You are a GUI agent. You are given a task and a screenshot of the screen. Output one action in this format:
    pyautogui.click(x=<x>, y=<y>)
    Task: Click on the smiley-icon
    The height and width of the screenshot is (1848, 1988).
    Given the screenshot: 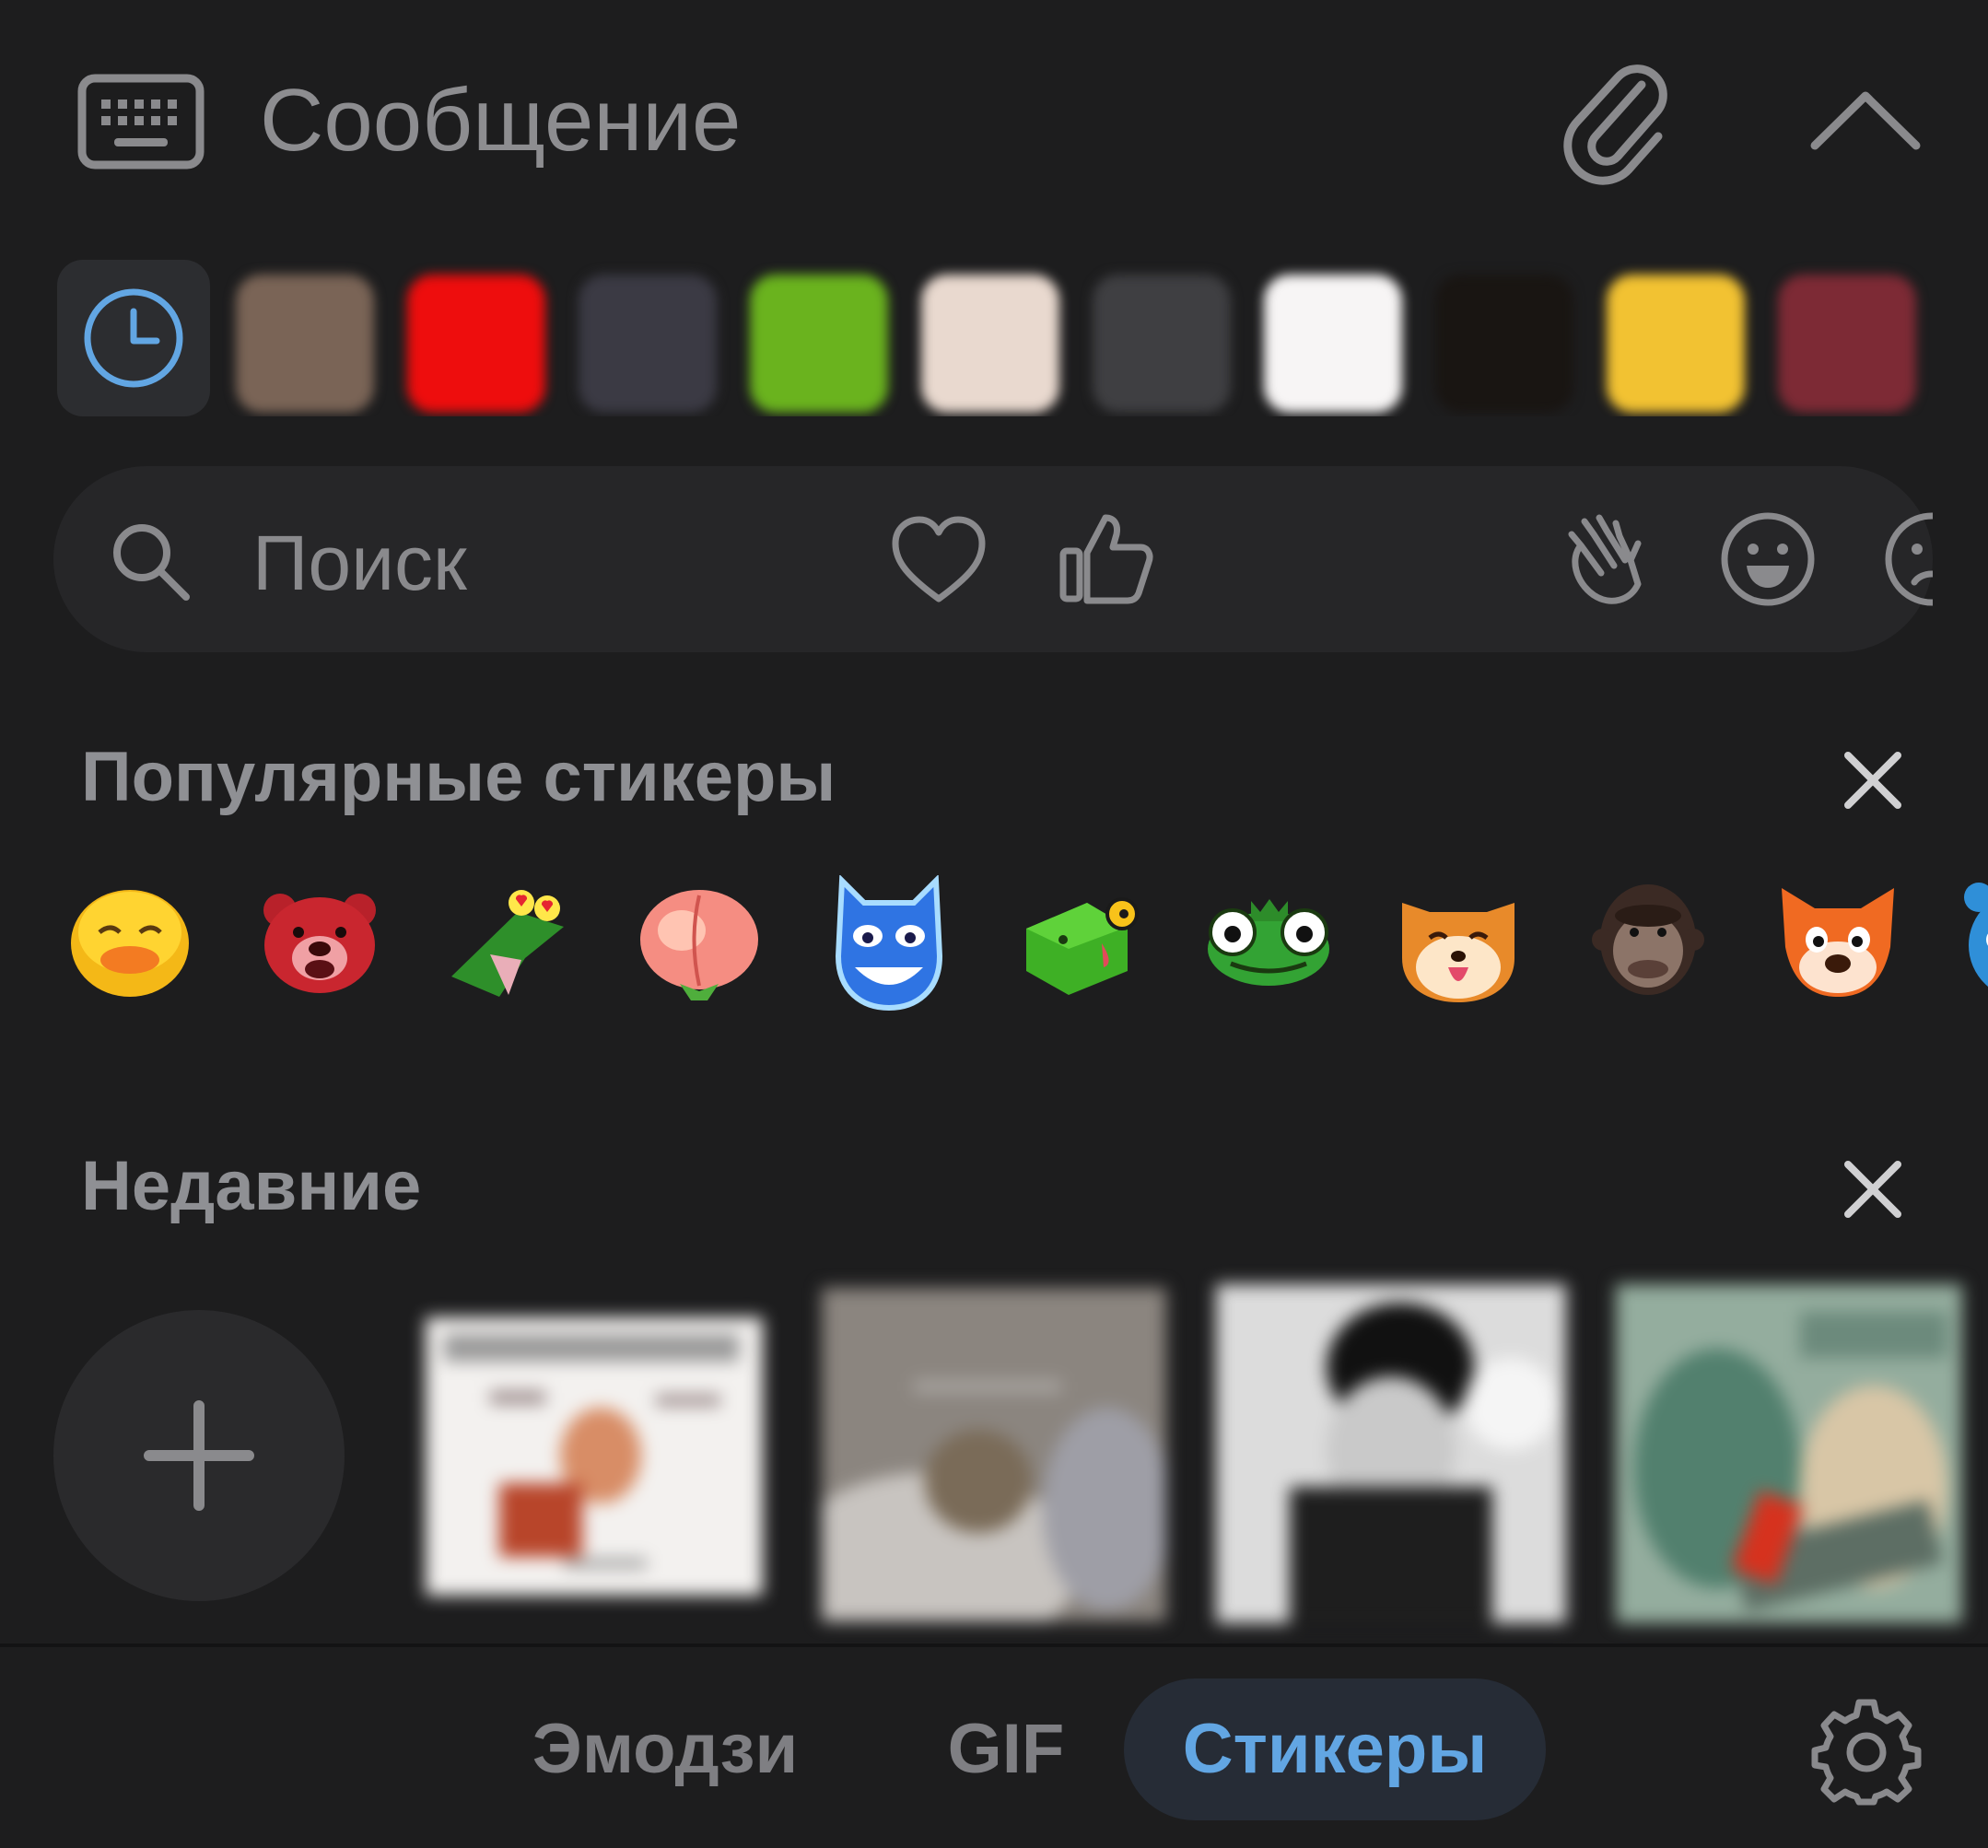 What is the action you would take?
    pyautogui.click(x=1767, y=559)
    